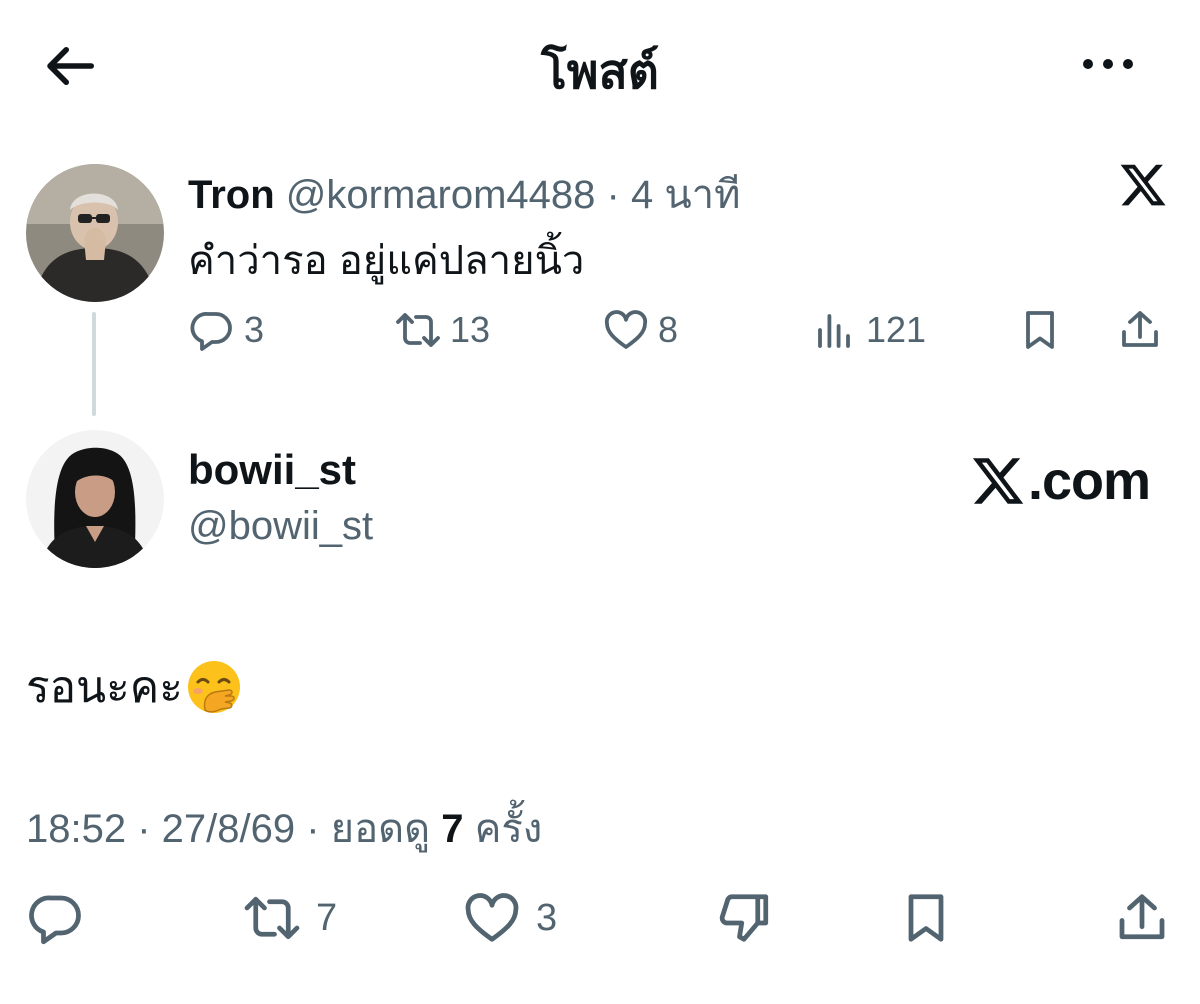 The width and height of the screenshot is (1200, 1004). Describe the element at coordinates (744, 918) in the screenshot. I see `thumbs-down-icon` at that location.